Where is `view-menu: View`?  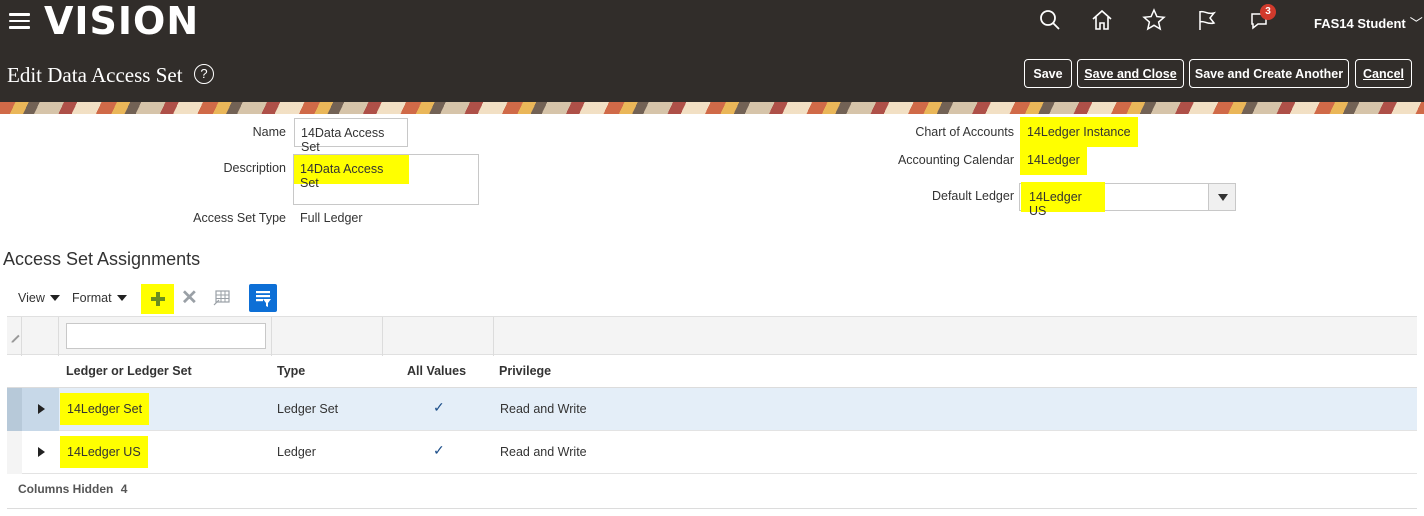
view-menu: View is located at coordinates (39, 298).